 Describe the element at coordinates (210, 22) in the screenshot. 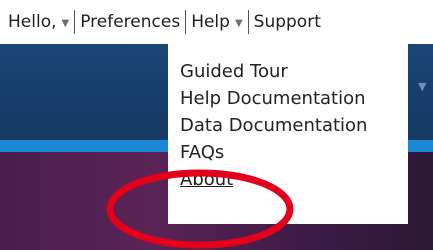

I see `help-label: Help` at that location.